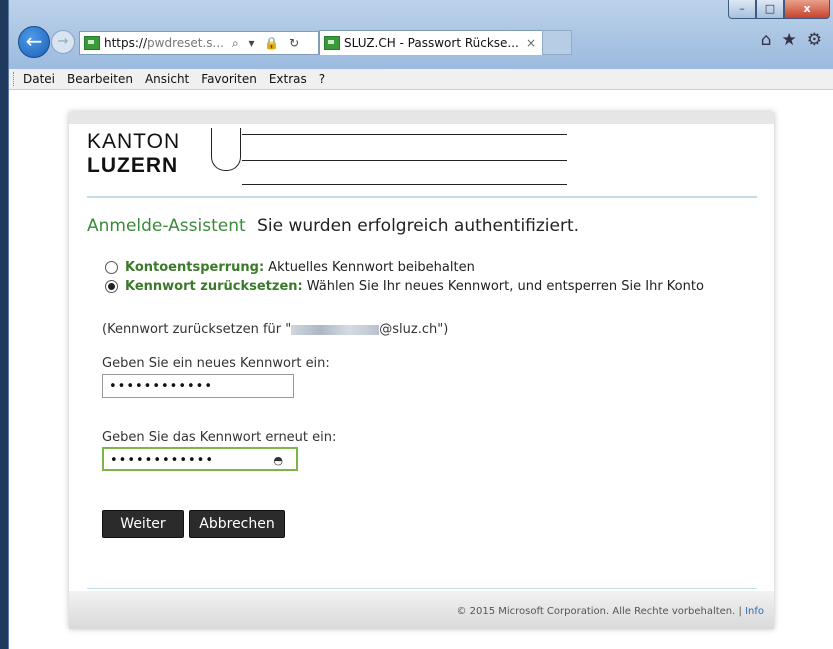 This screenshot has height=649, width=833. What do you see at coordinates (288, 79) in the screenshot?
I see `menu-item-extras: Extras` at bounding box center [288, 79].